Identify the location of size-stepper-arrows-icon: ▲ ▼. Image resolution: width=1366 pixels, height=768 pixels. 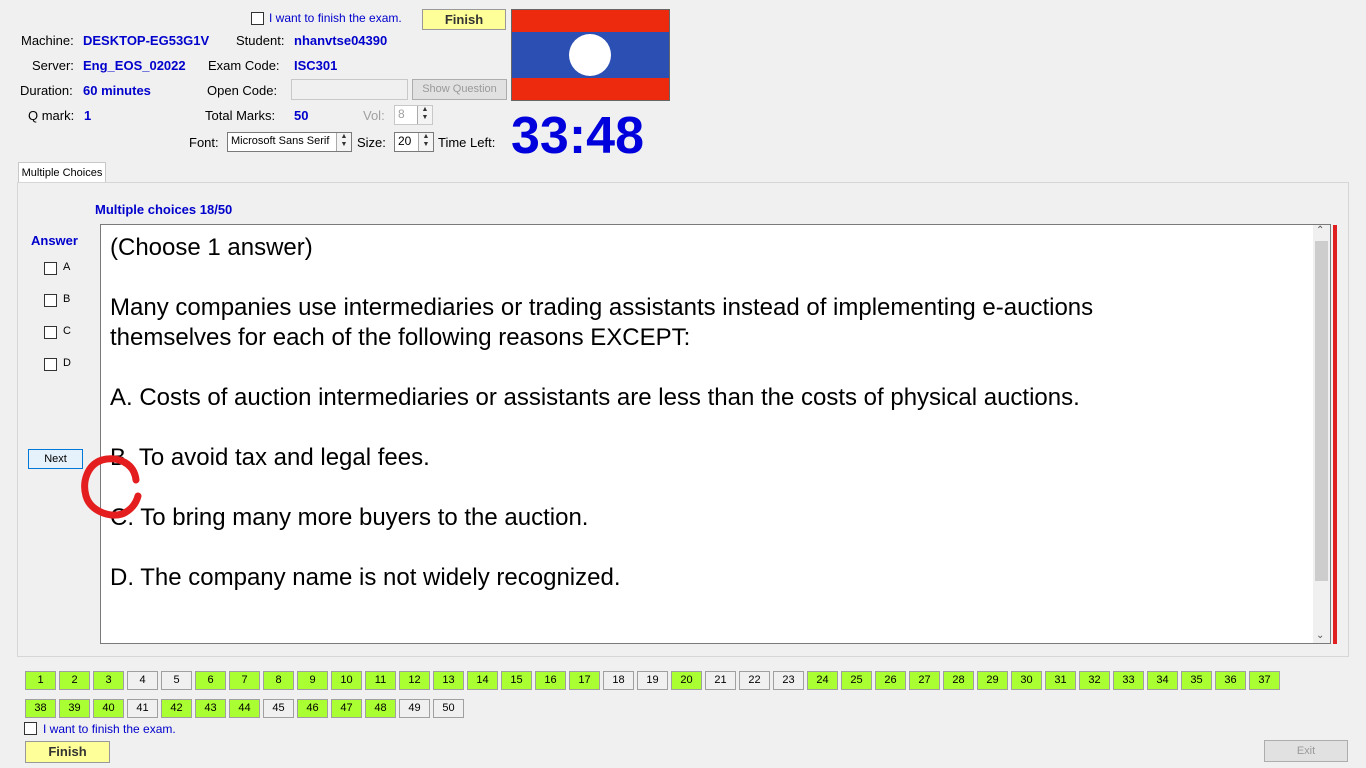
(425, 142).